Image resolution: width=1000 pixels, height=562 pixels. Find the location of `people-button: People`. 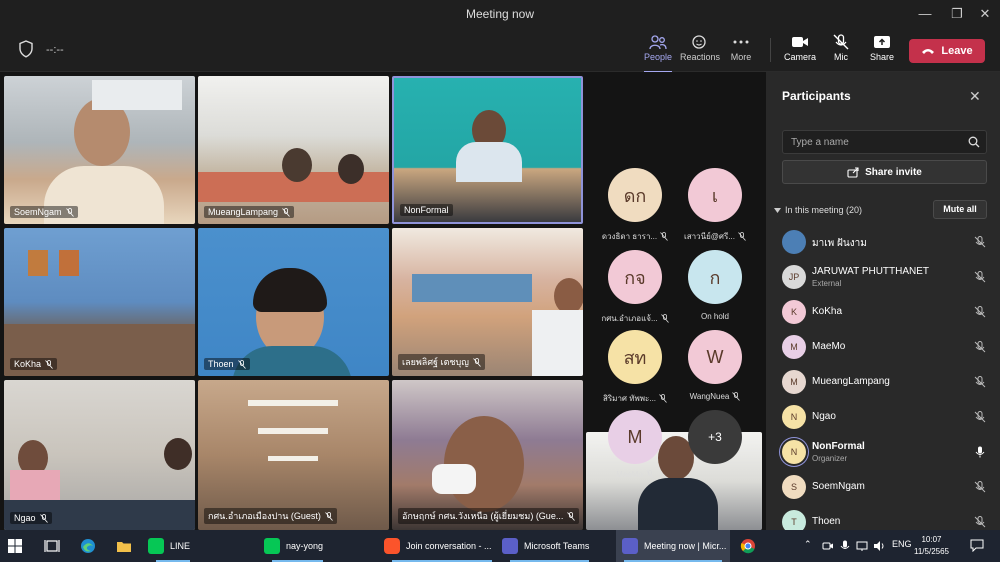

people-button: People is located at coordinates (658, 53).